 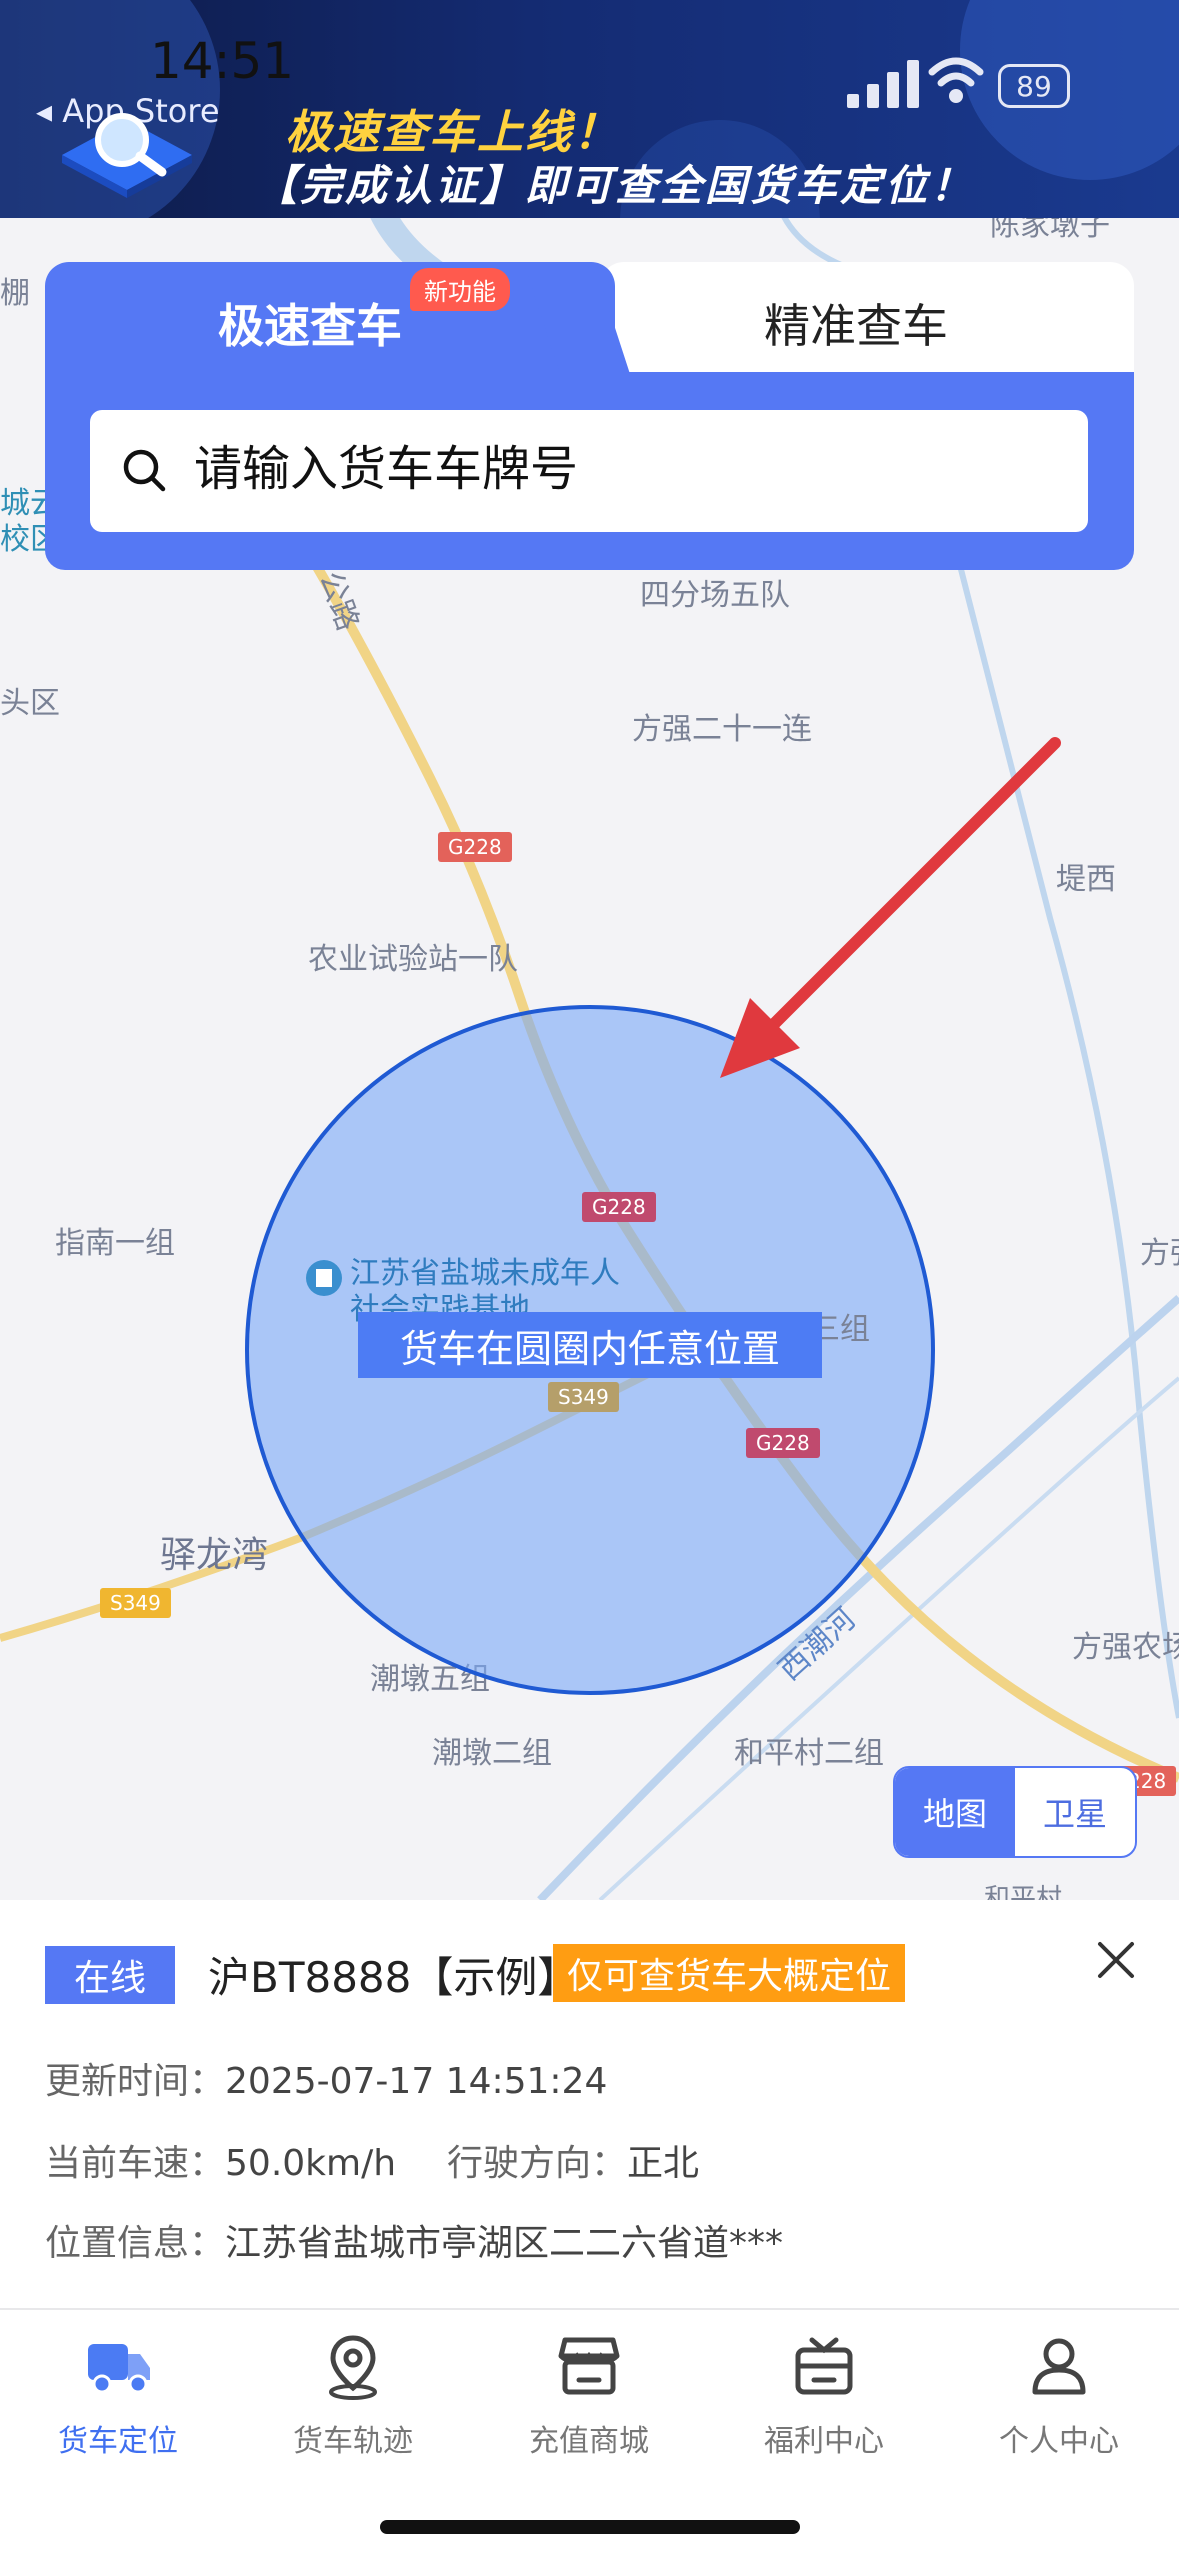 What do you see at coordinates (504, 2243) in the screenshot?
I see `location-value: 江苏省盐城市亭湖区二二六省道***` at bounding box center [504, 2243].